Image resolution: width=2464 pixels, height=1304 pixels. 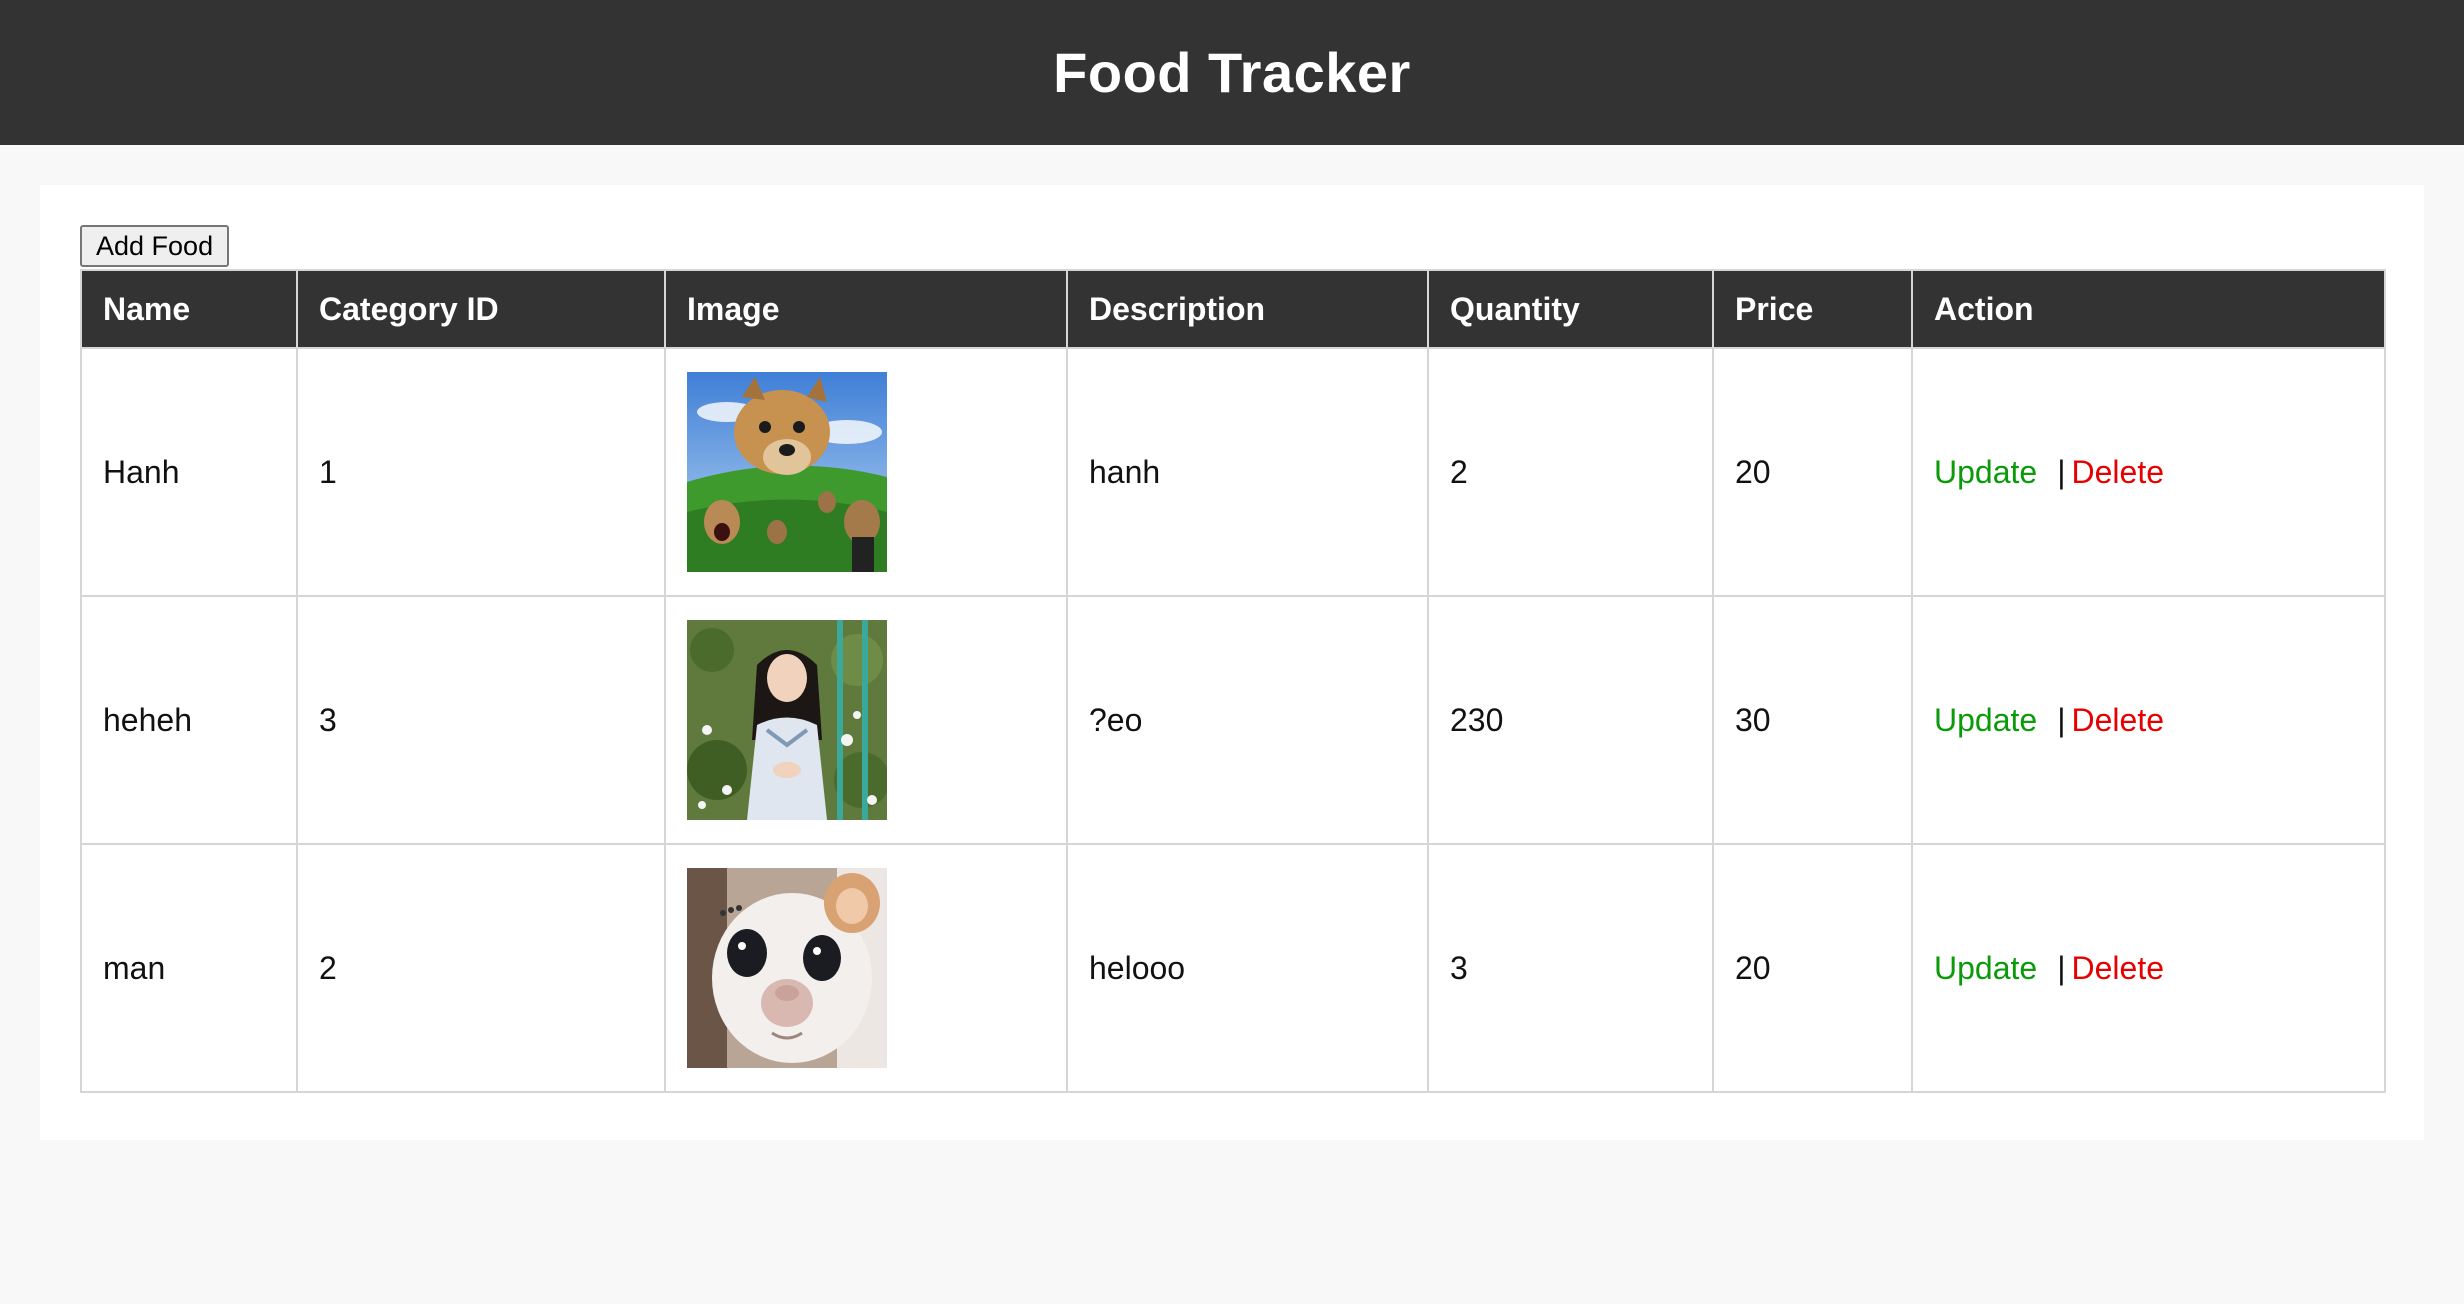 I want to click on column-header-quantity: Quantity, so click(x=1570, y=309).